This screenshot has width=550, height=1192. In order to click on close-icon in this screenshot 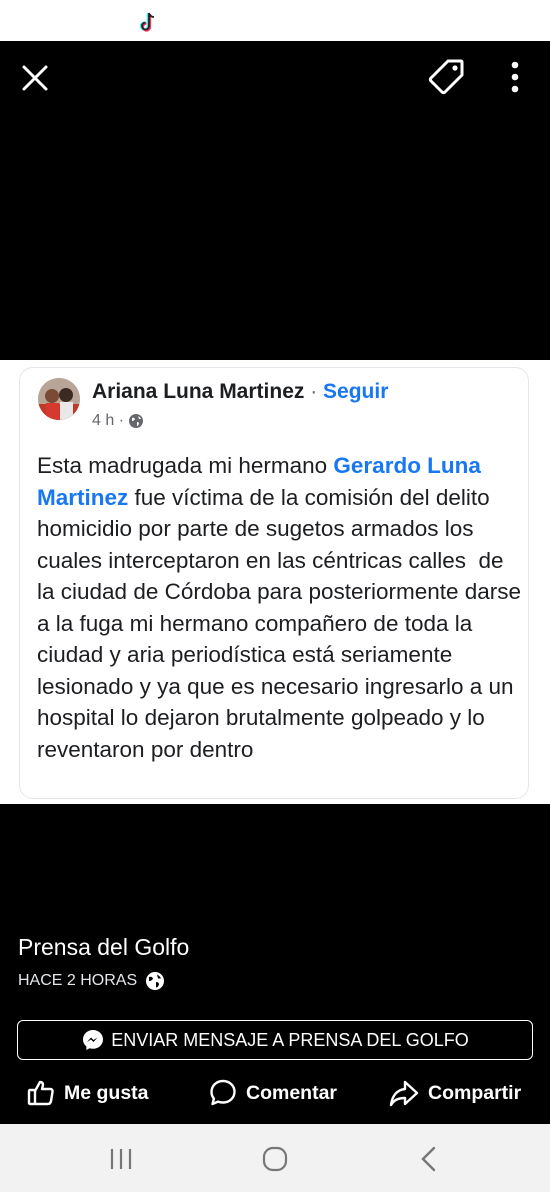, I will do `click(35, 78)`.